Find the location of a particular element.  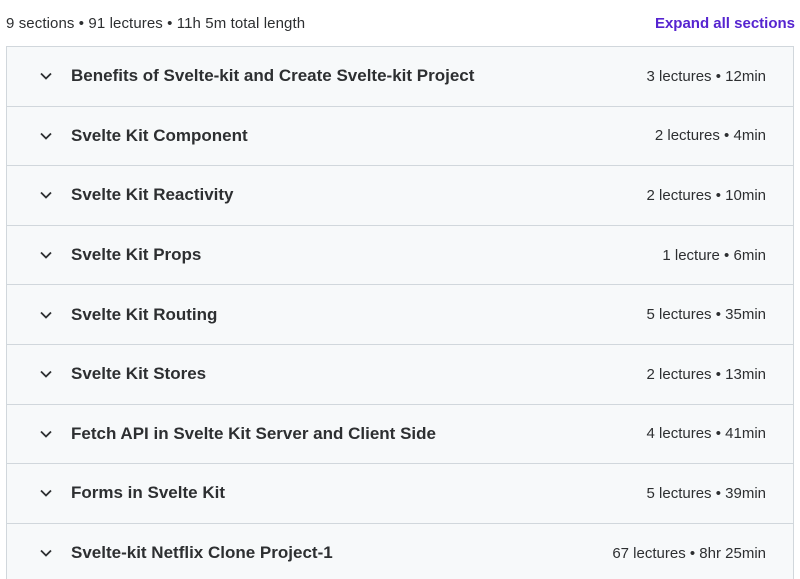

section-meta: 4 lectures • 41min is located at coordinates (706, 434).